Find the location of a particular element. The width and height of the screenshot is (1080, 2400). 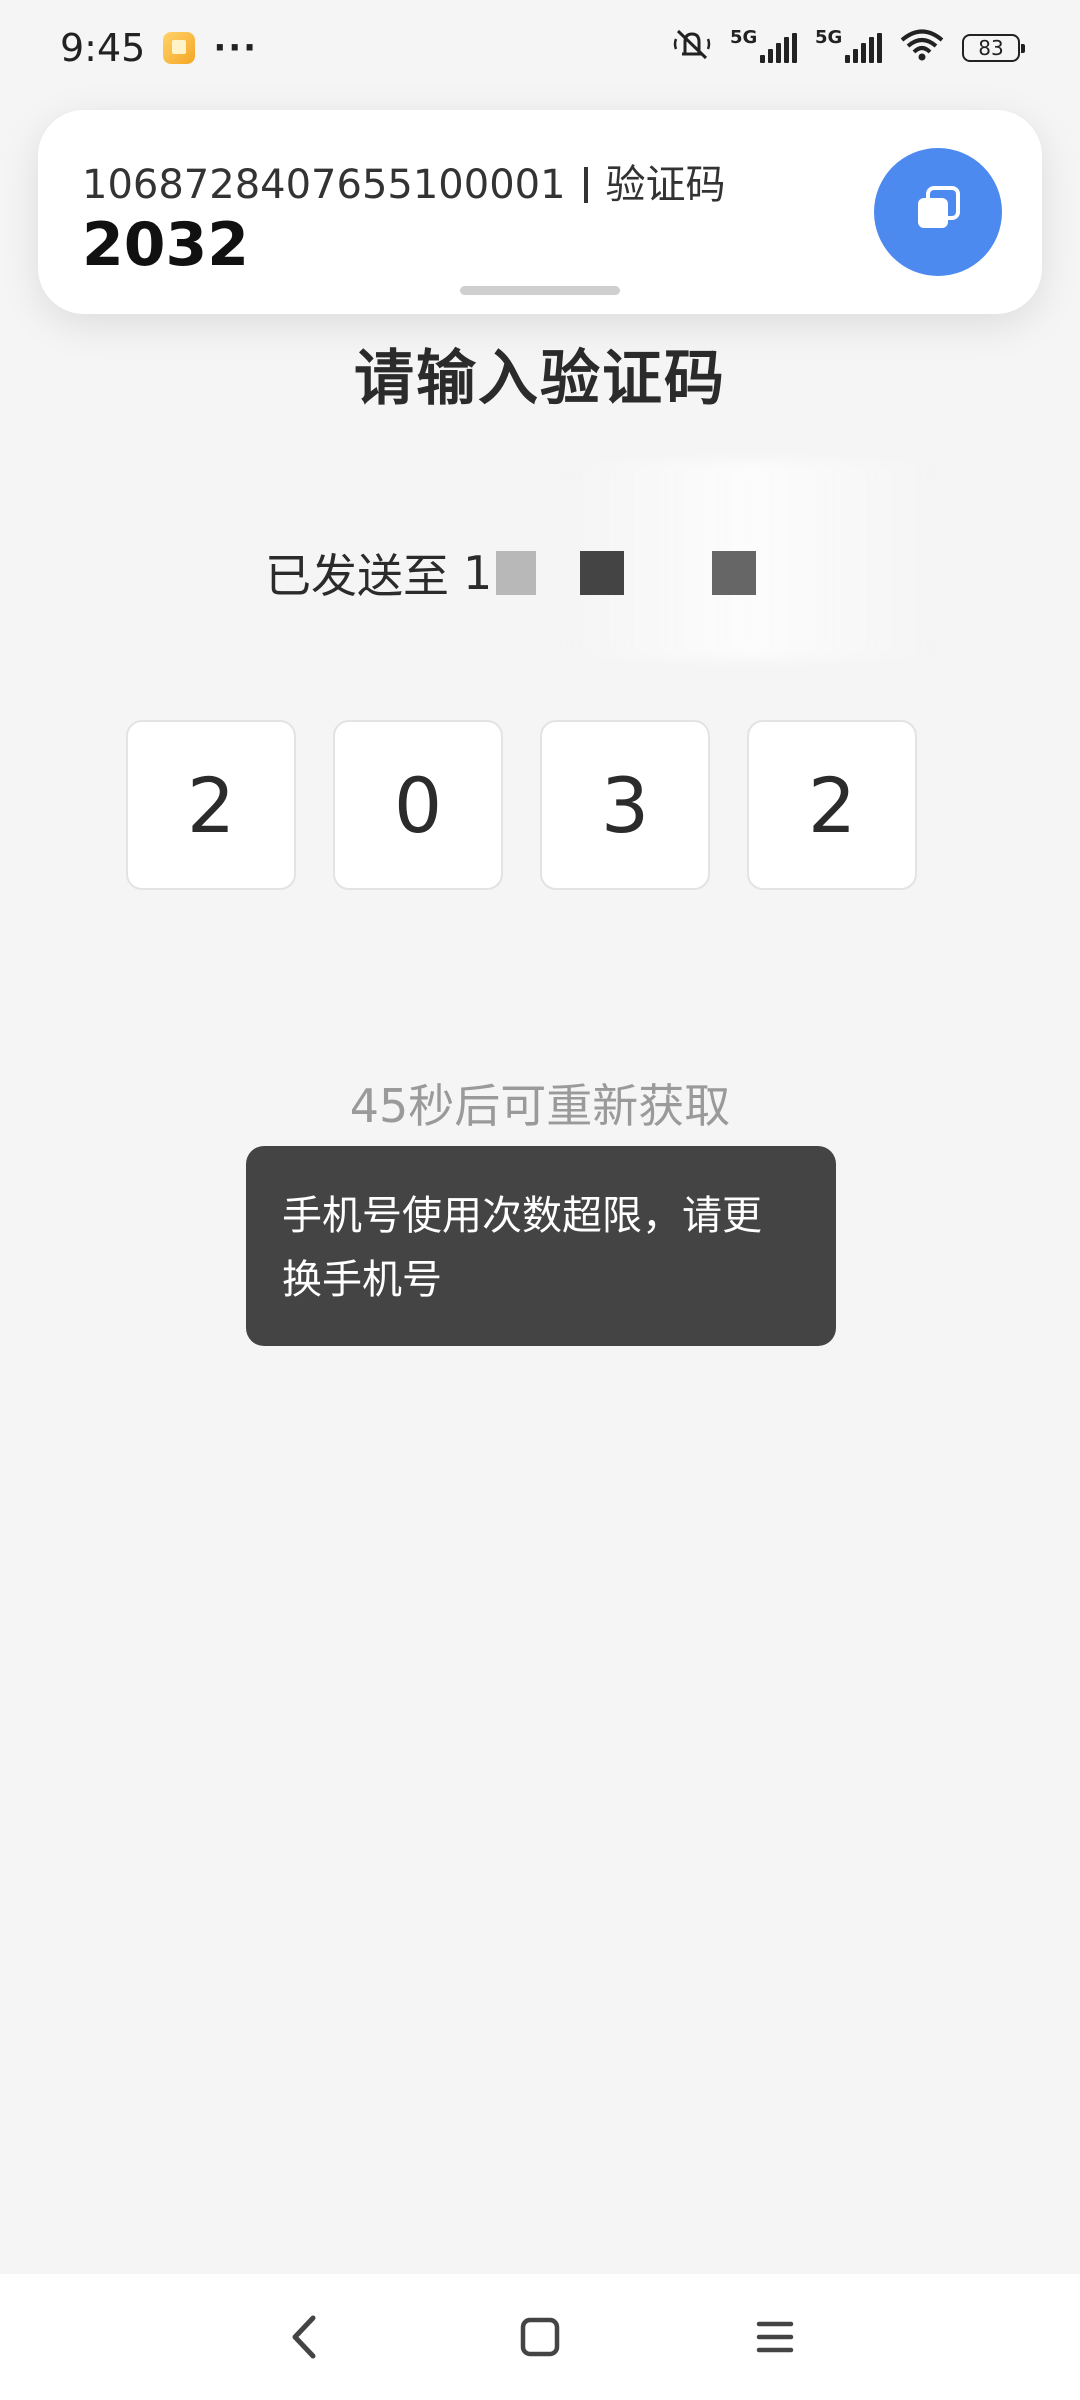

network-type-1: 5G is located at coordinates (744, 37).